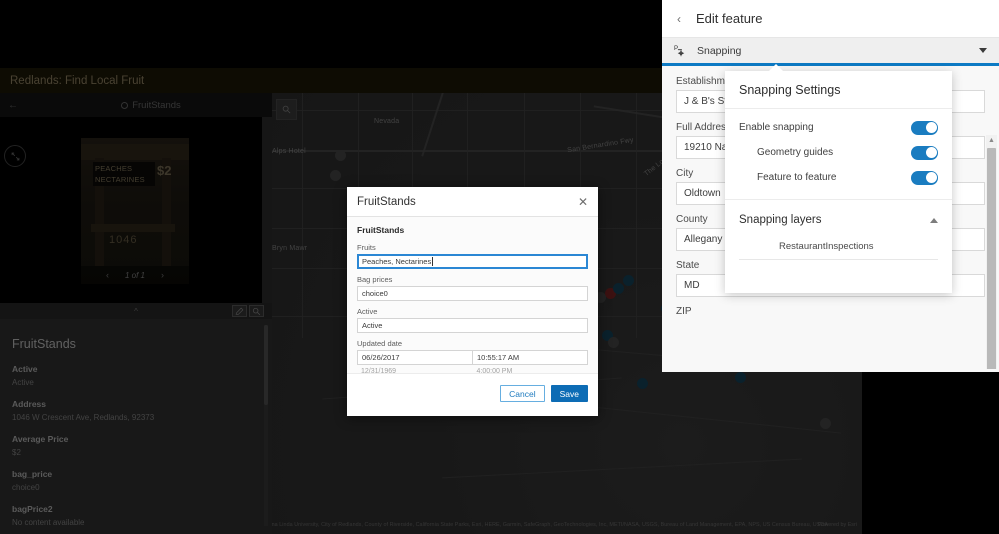 Image resolution: width=999 pixels, height=534 pixels. Describe the element at coordinates (498, 357) in the screenshot. I see `updated-time-value: 10:55:17 AM` at that location.